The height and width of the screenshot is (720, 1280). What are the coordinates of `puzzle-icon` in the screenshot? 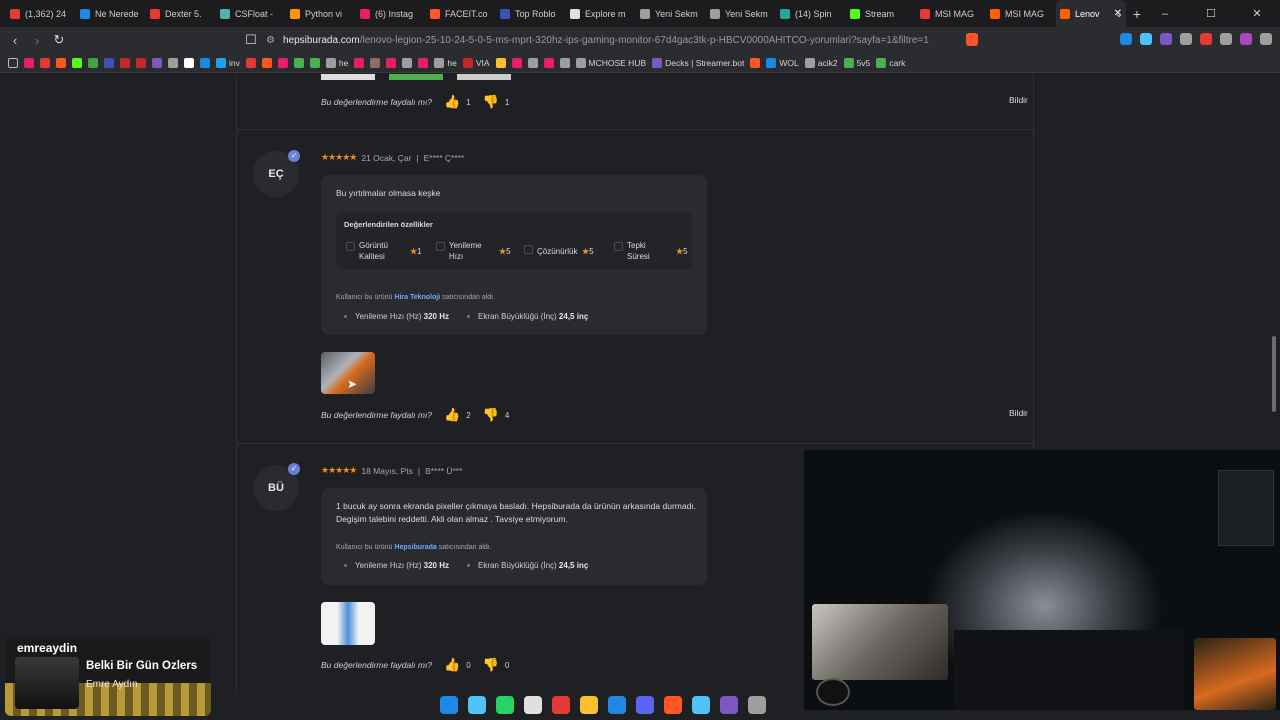 It's located at (1226, 39).